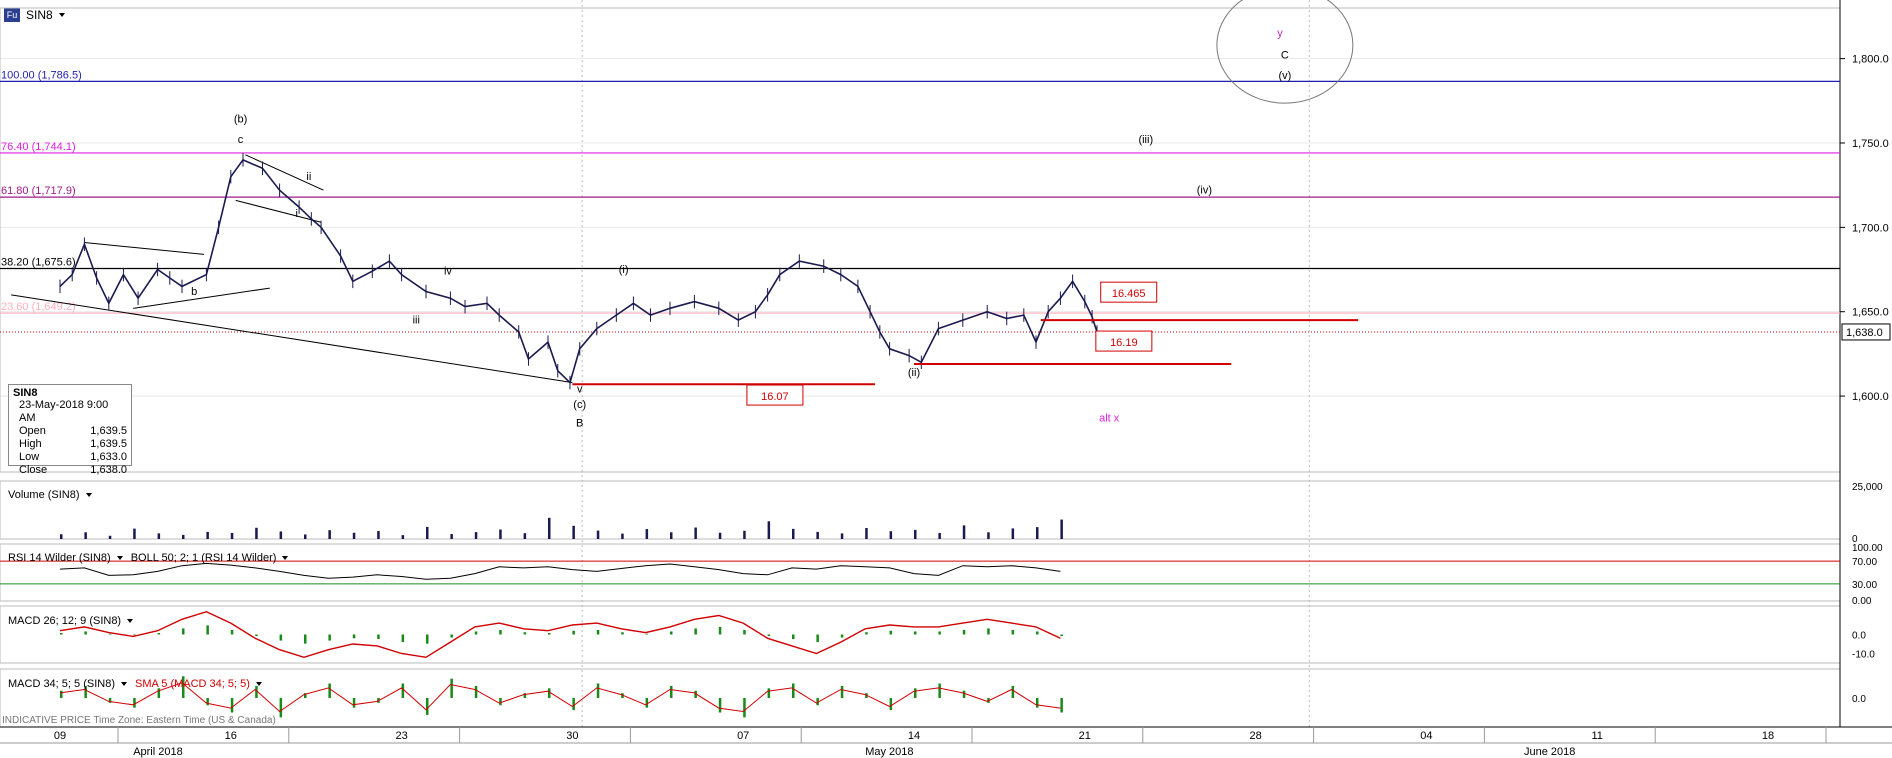 This screenshot has height=758, width=1892. I want to click on wave-label: iii, so click(416, 321).